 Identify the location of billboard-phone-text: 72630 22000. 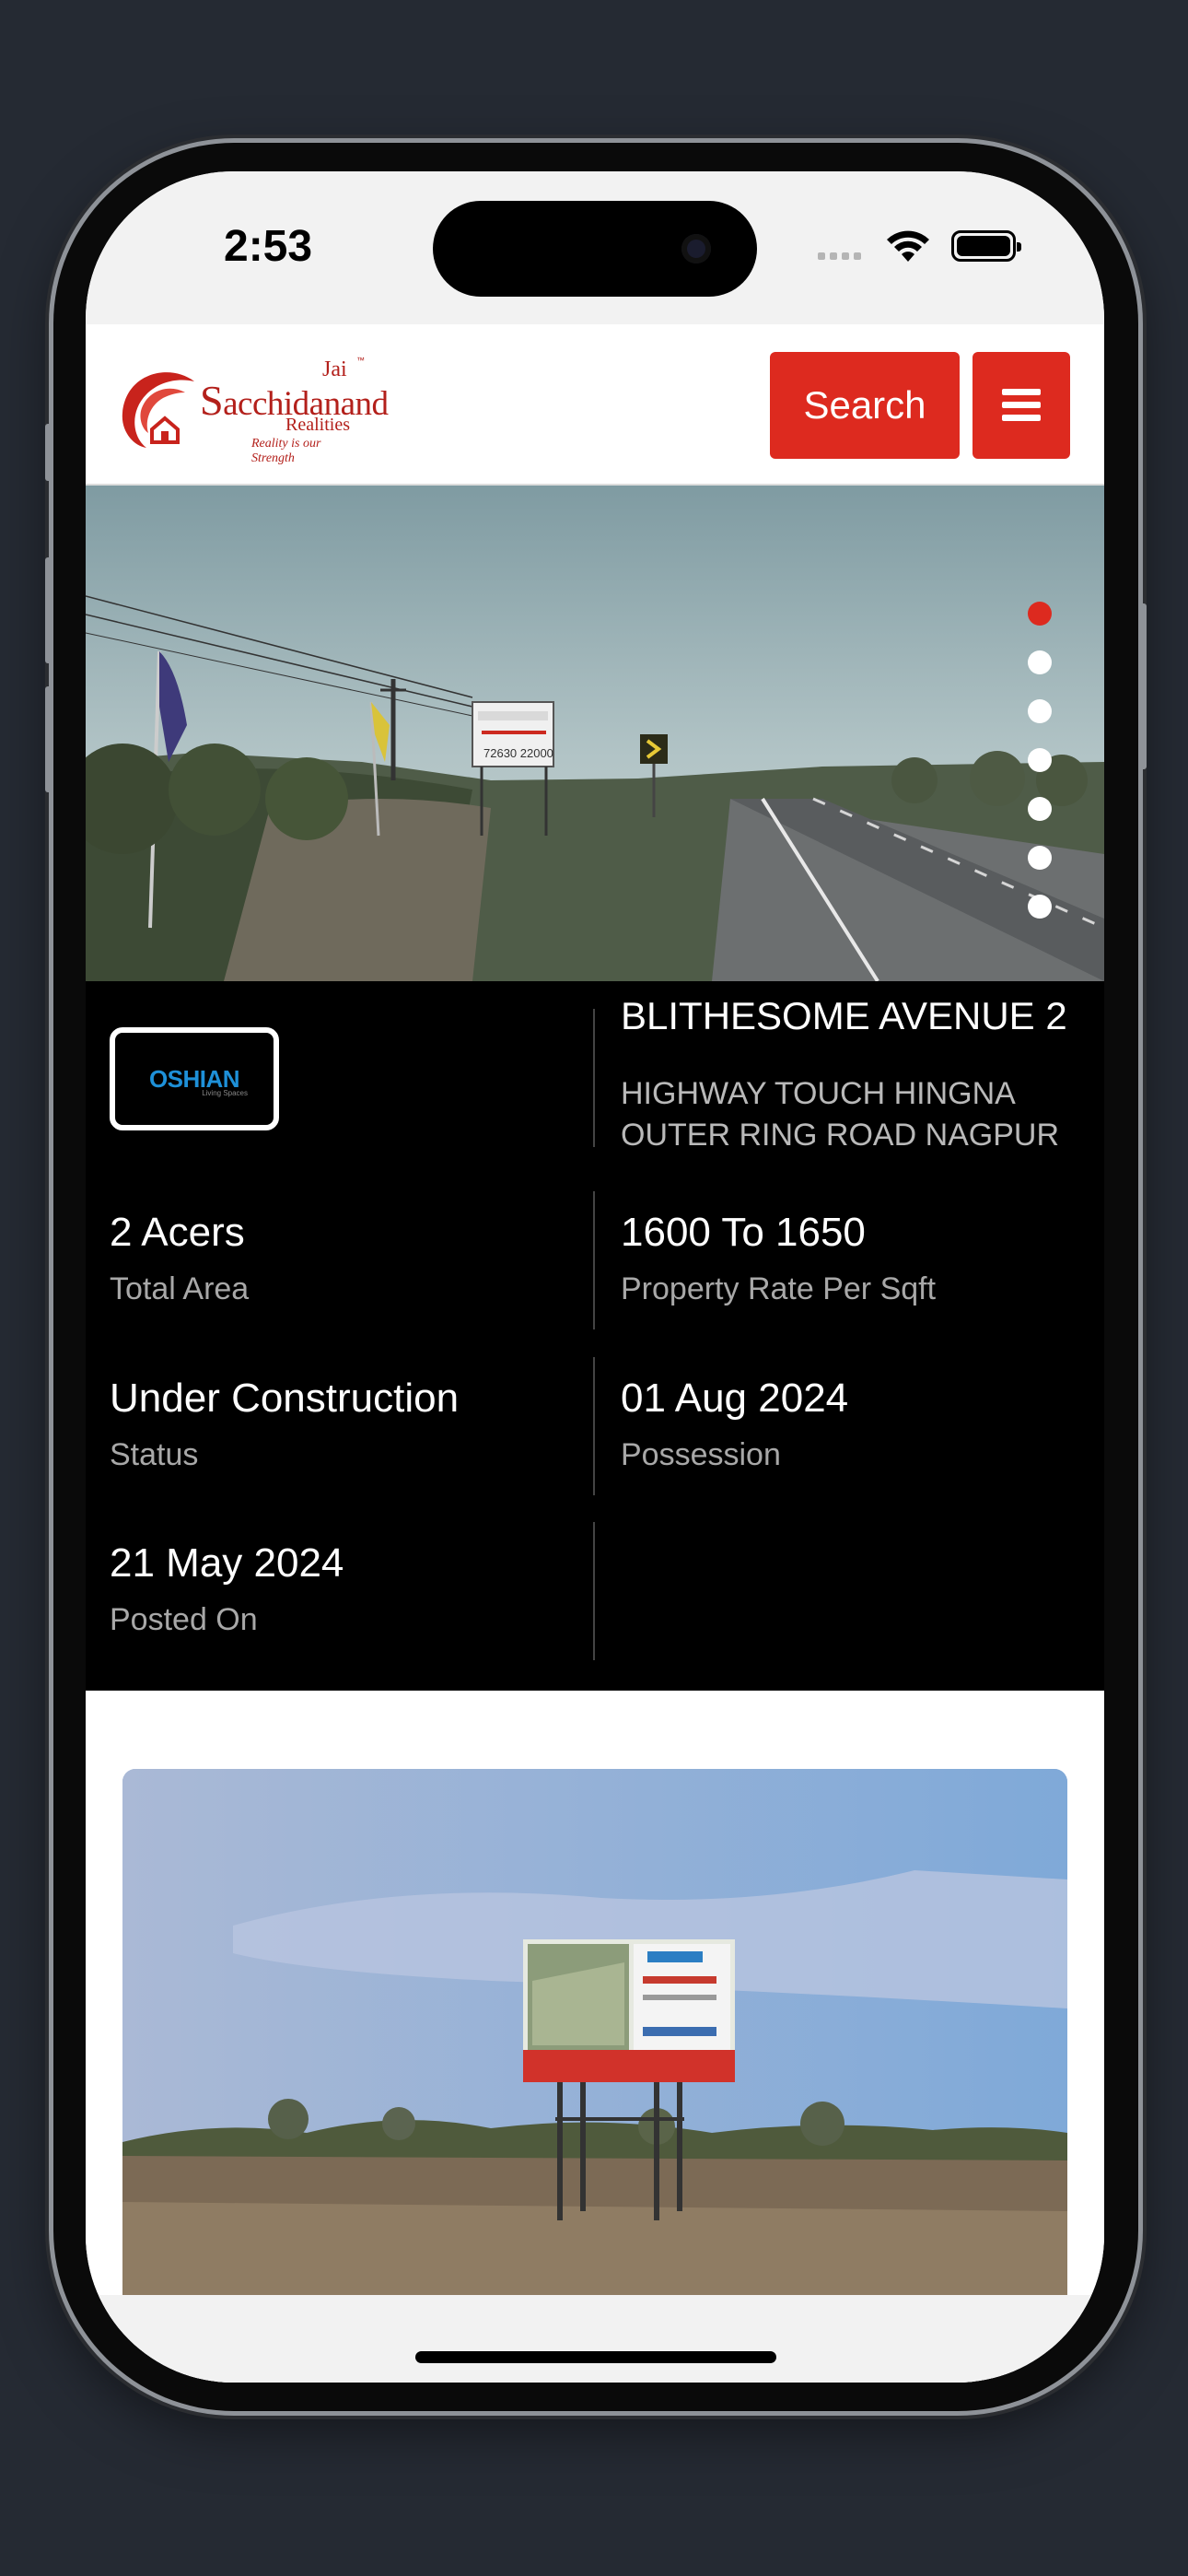
(518, 753).